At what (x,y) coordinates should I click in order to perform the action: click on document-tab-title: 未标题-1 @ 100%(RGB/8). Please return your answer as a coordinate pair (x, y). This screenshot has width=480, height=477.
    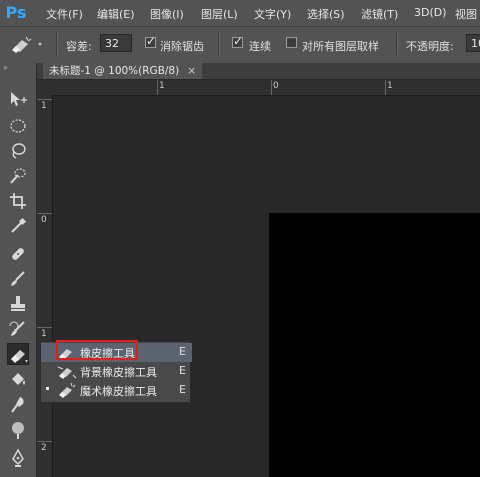
    Looking at the image, I should click on (114, 71).